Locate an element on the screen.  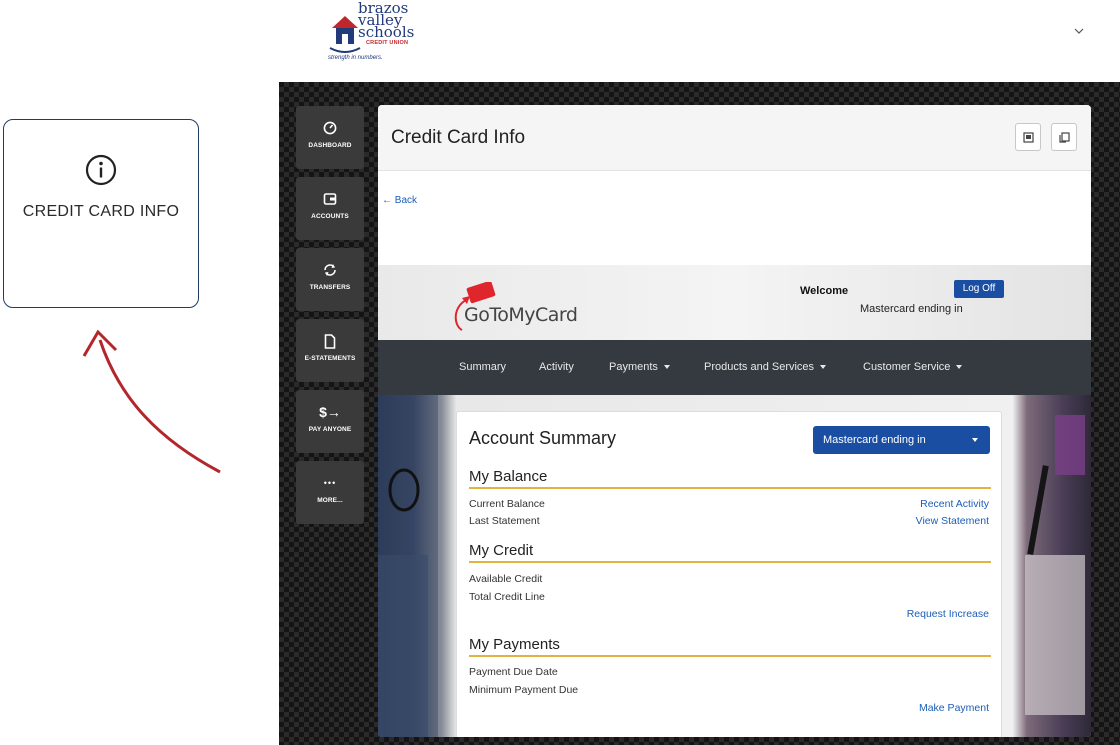
nav-dashboard: DASHBOARD is located at coordinates (330, 137).